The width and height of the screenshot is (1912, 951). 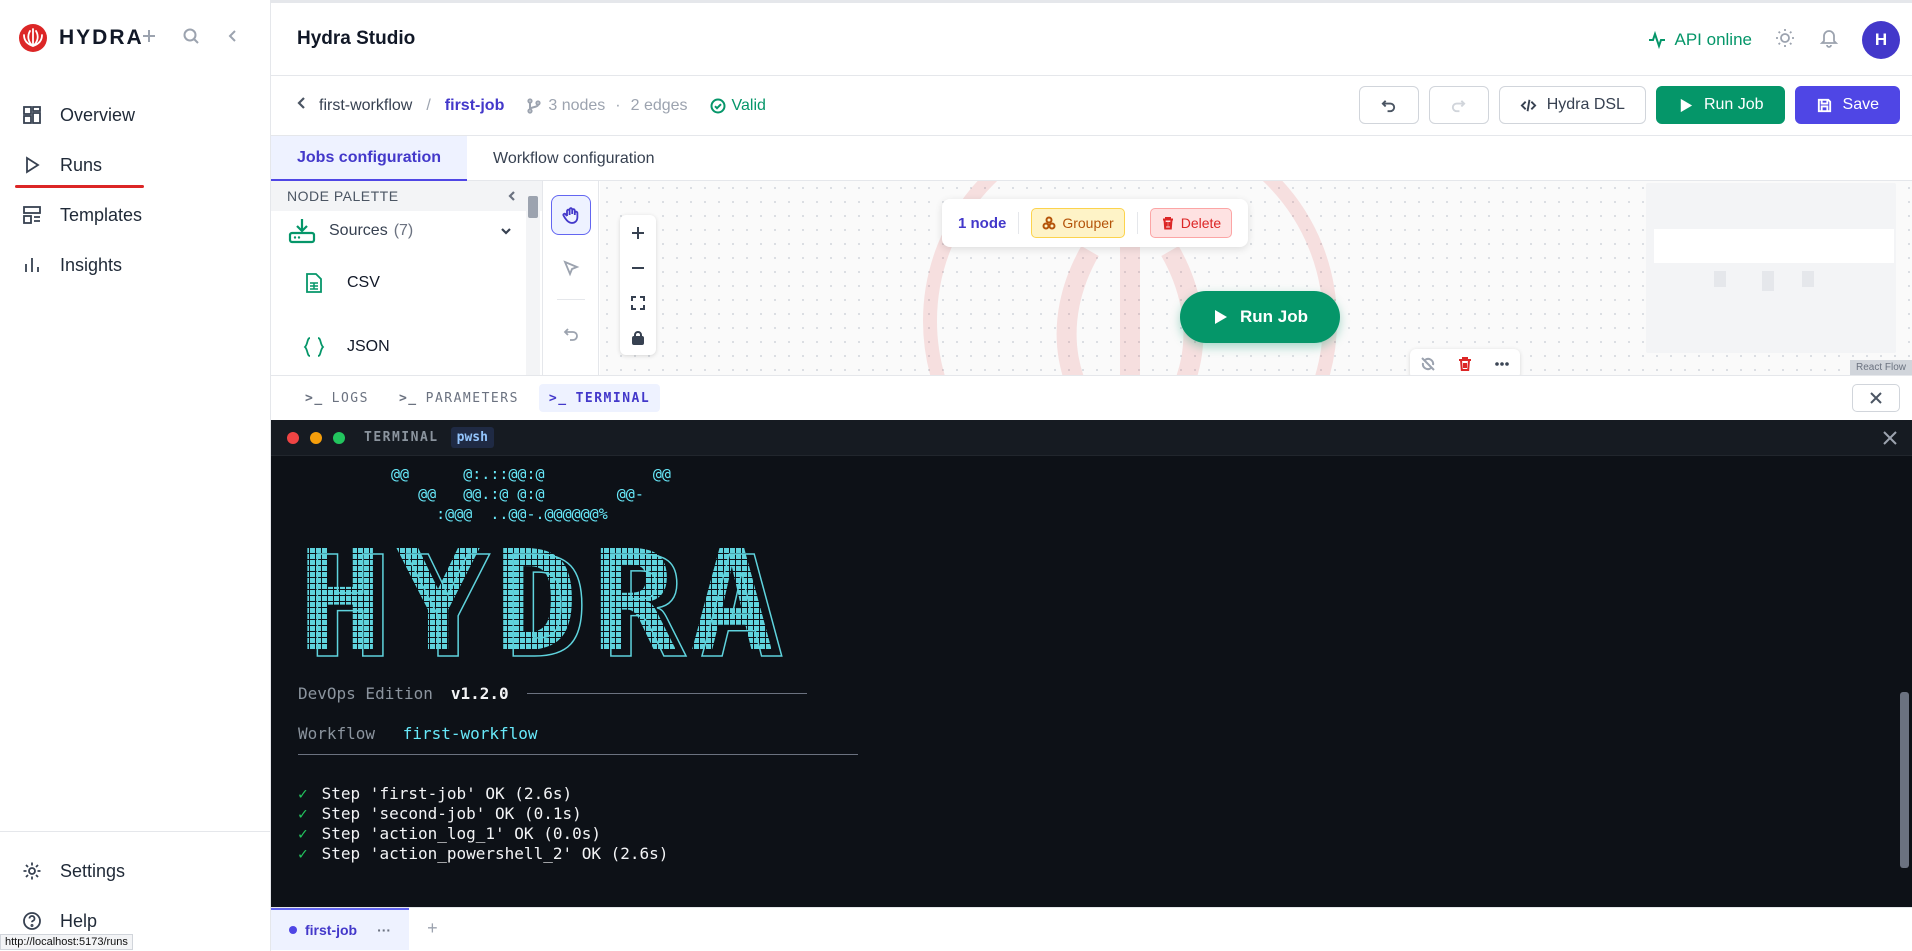 I want to click on tab-jobs-configuration: Jobs configuration, so click(x=369, y=158).